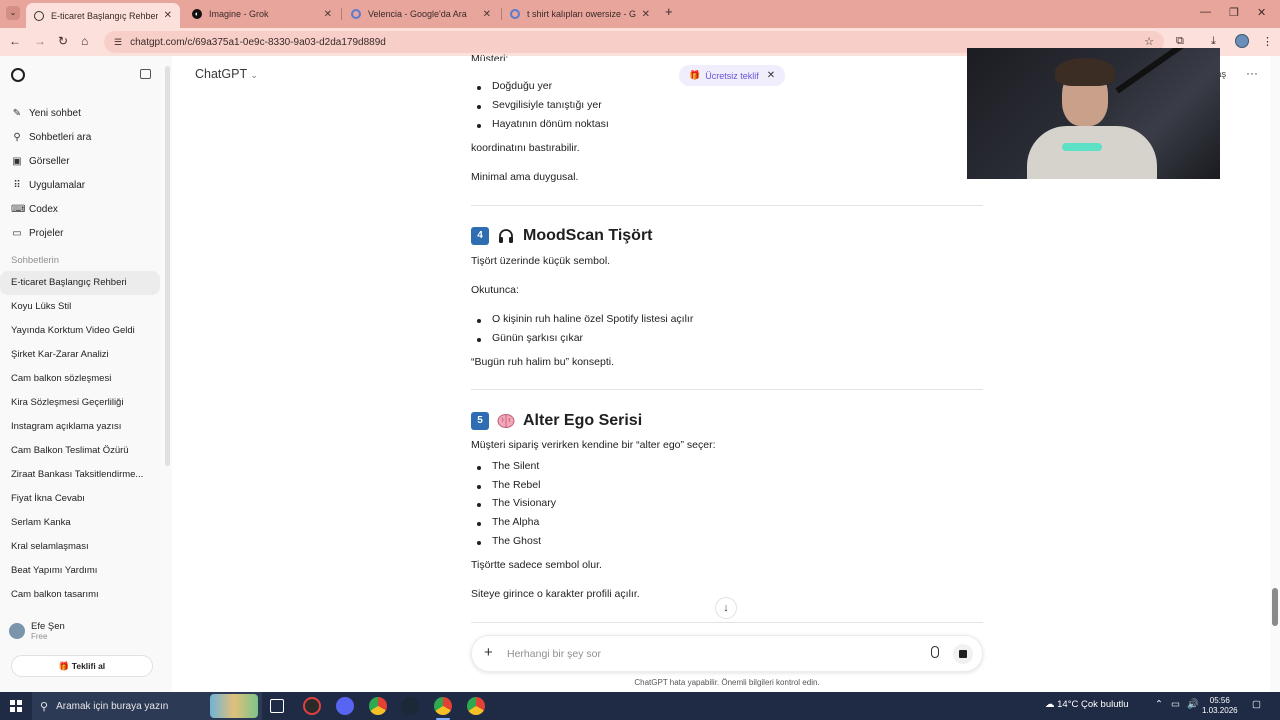 This screenshot has height=720, width=1280. What do you see at coordinates (51, 185) in the screenshot?
I see `sidebar-item-apps: ⠿ Uygulamalar` at bounding box center [51, 185].